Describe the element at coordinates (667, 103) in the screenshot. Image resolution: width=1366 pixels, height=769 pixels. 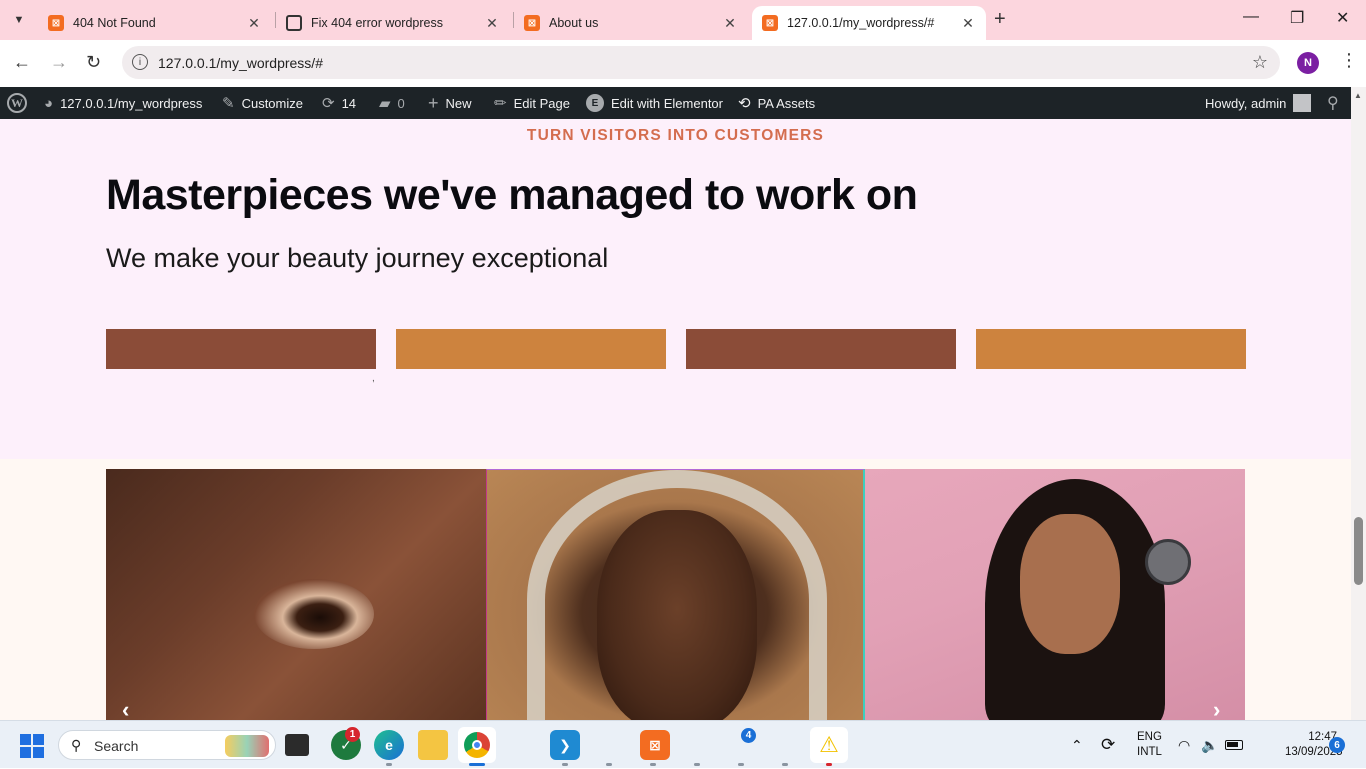
I see `edit-elementor-label: Edit with Elementor` at that location.